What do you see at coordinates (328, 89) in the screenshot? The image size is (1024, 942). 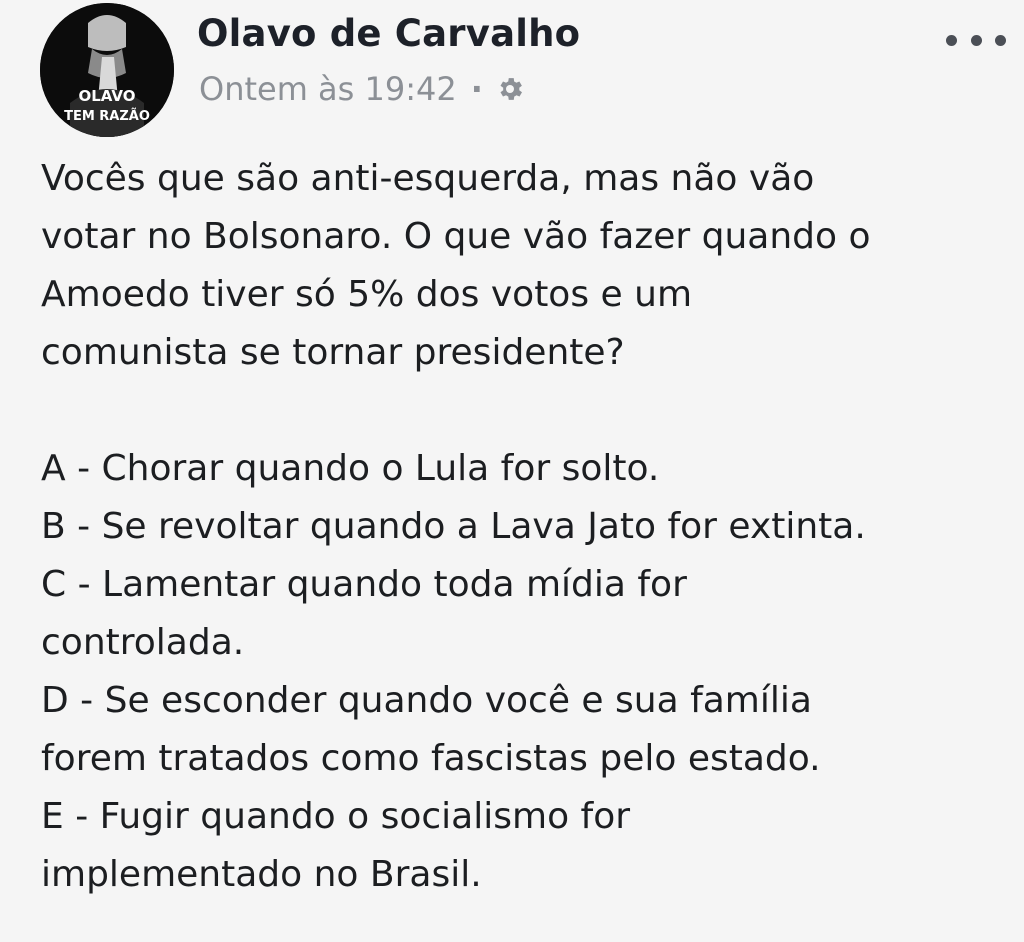 I see `post-timestamp: Ontem às 19:42` at bounding box center [328, 89].